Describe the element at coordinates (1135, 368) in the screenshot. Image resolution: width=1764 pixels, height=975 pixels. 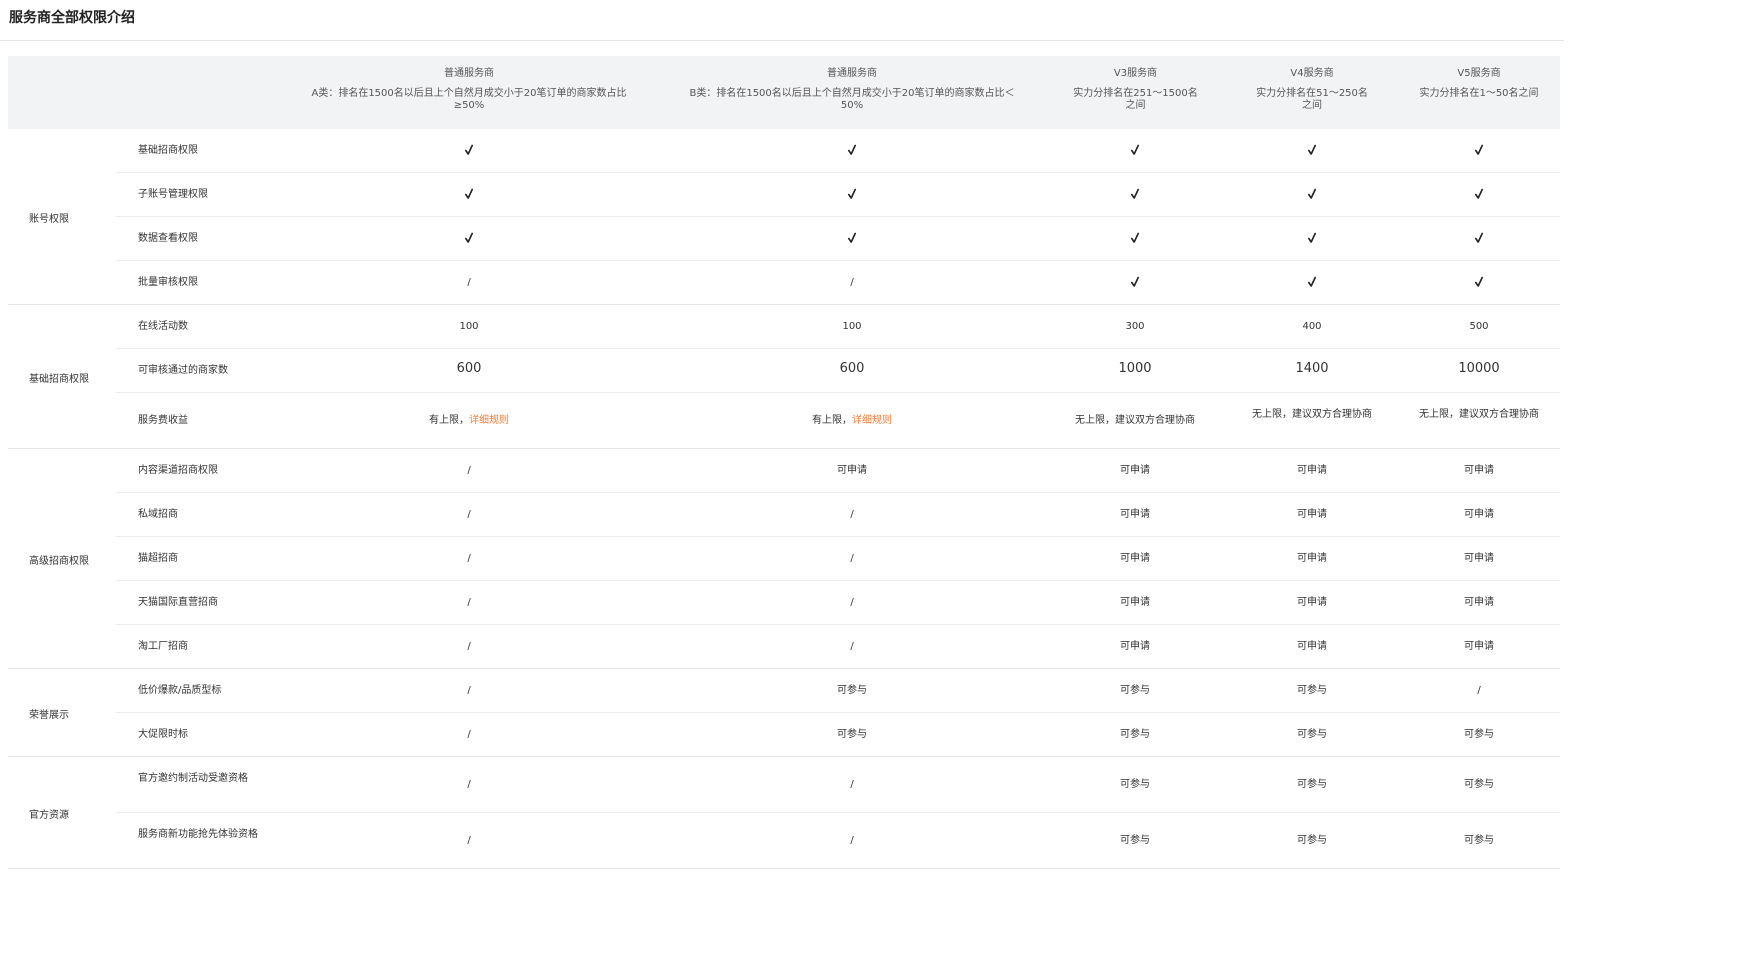
I see `table-cell: 1000` at that location.